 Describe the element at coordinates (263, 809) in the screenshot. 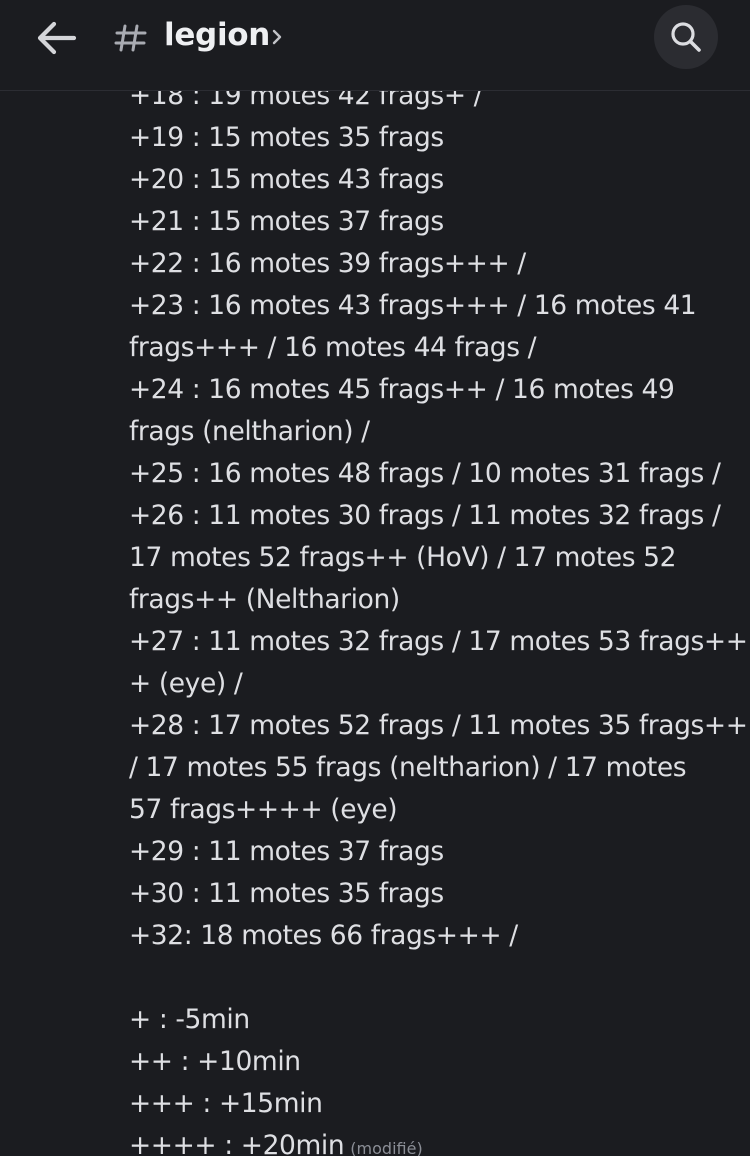

I see `message-line-text: 57 frags++++ (eye)` at that location.